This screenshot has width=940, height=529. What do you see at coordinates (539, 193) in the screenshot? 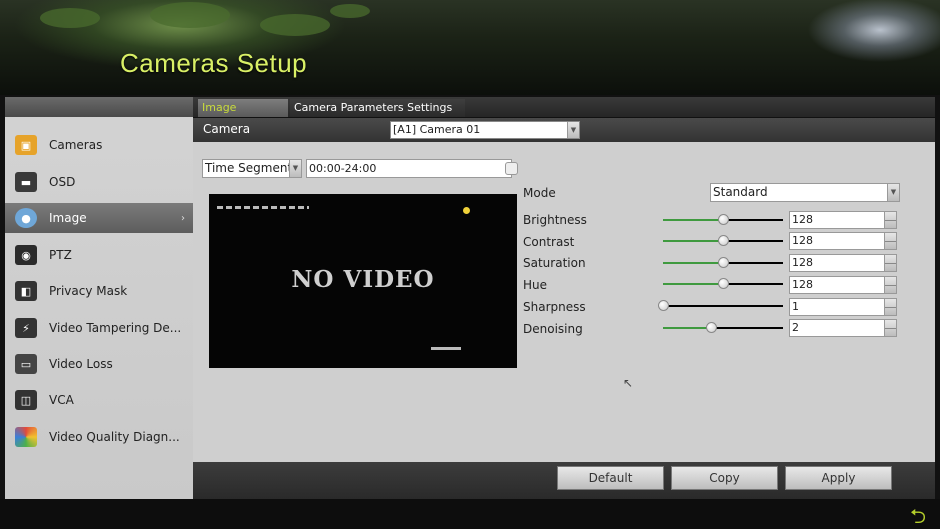
I see `mode-label: Mode` at bounding box center [539, 193].